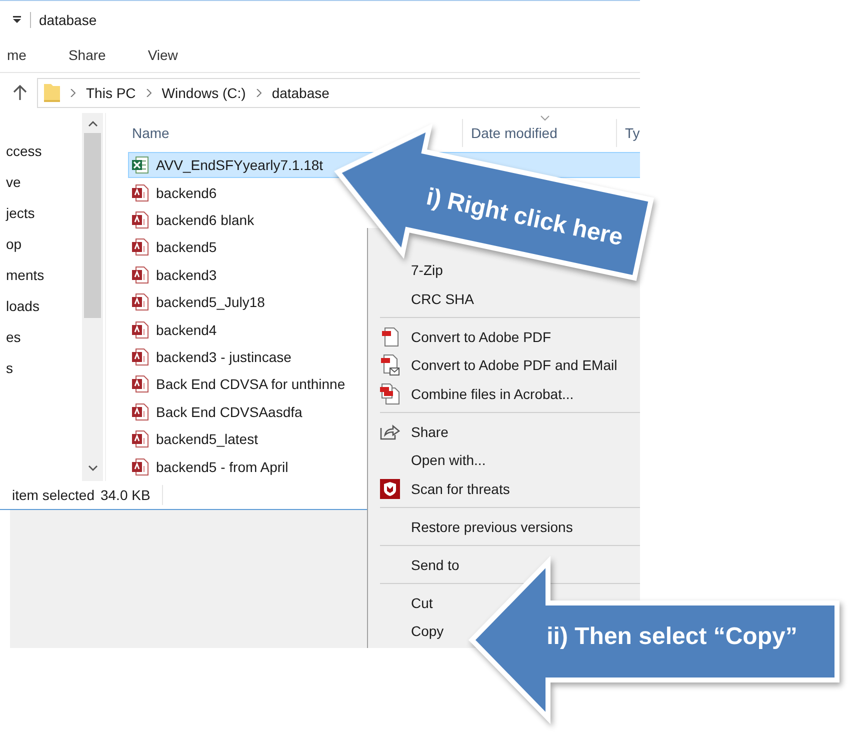 This screenshot has width=848, height=732. I want to click on nav-item: op, so click(41, 244).